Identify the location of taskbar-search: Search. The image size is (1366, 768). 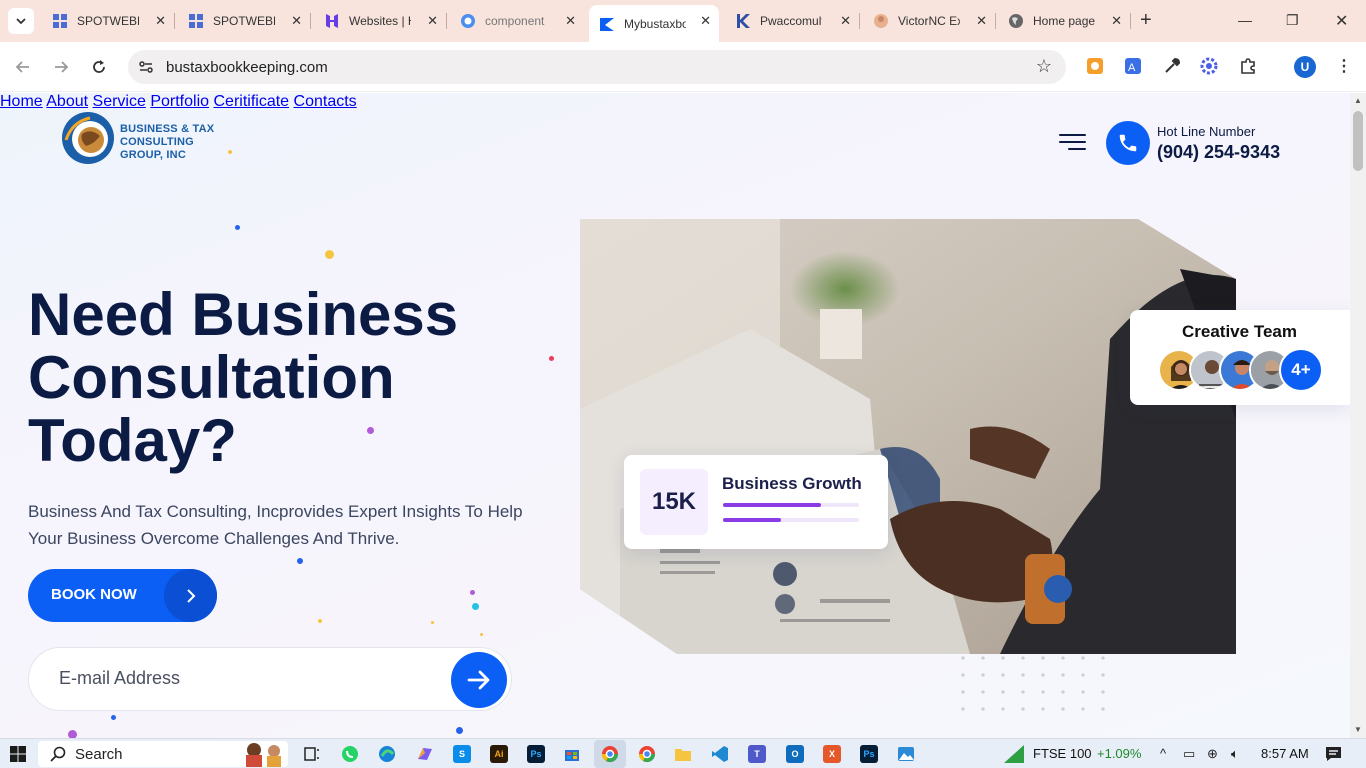
(163, 754).